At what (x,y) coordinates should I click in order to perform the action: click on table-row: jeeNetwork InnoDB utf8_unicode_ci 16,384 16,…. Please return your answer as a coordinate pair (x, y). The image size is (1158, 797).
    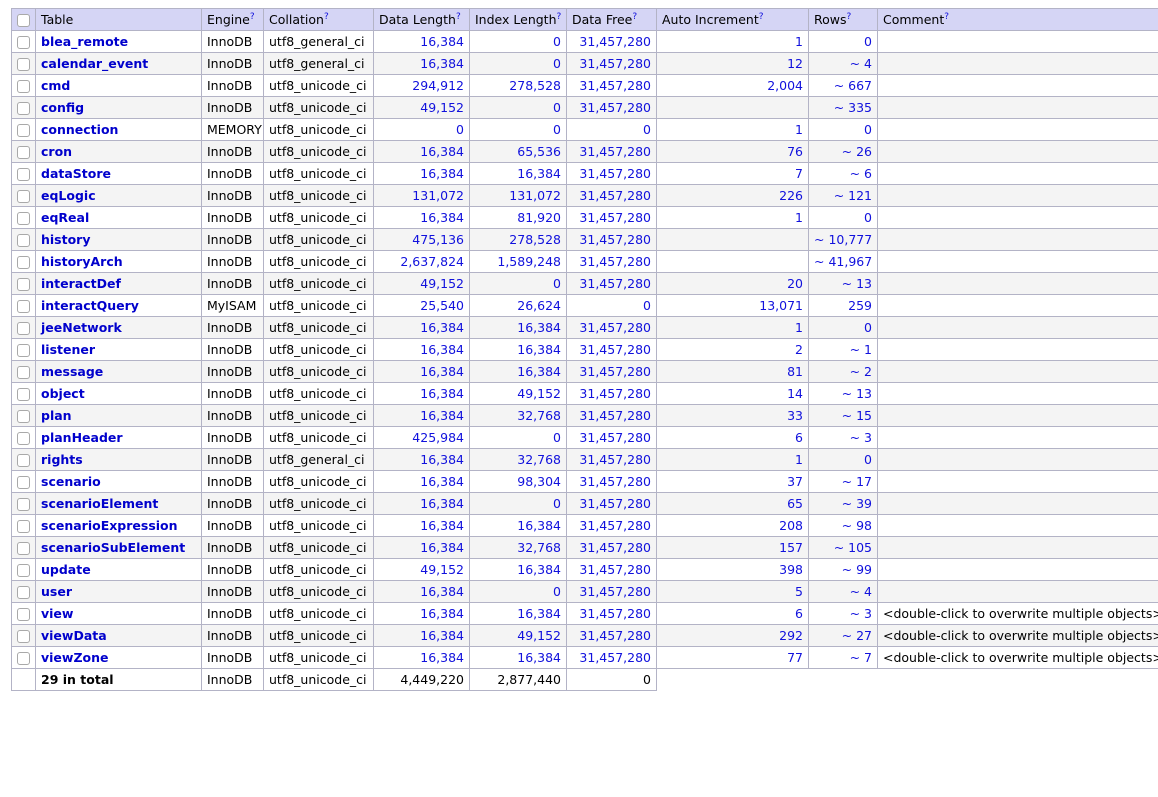
    Looking at the image, I should click on (584, 327).